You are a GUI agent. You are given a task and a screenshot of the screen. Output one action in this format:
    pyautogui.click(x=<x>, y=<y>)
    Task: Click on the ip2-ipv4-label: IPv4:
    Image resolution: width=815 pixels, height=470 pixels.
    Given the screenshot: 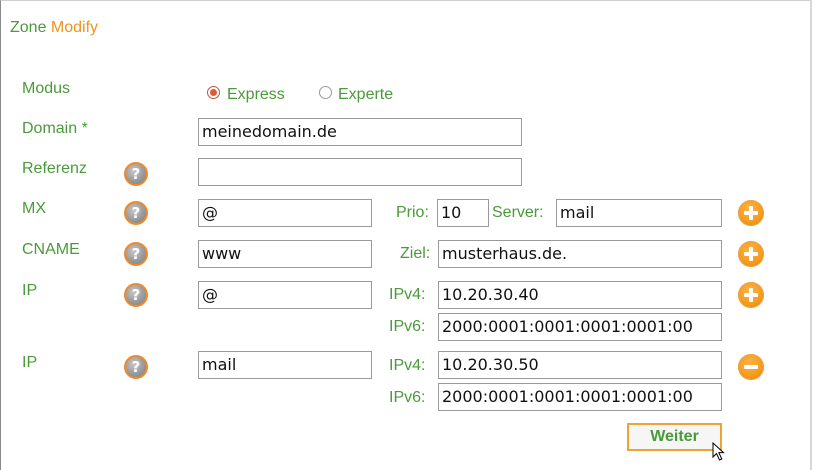 What is the action you would take?
    pyautogui.click(x=407, y=365)
    